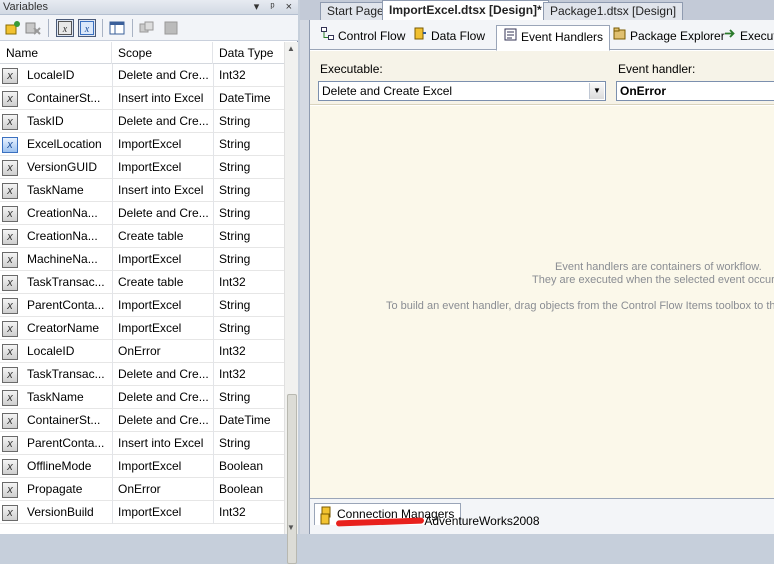  I want to click on tab-control-flow: Control Flow, so click(362, 37).